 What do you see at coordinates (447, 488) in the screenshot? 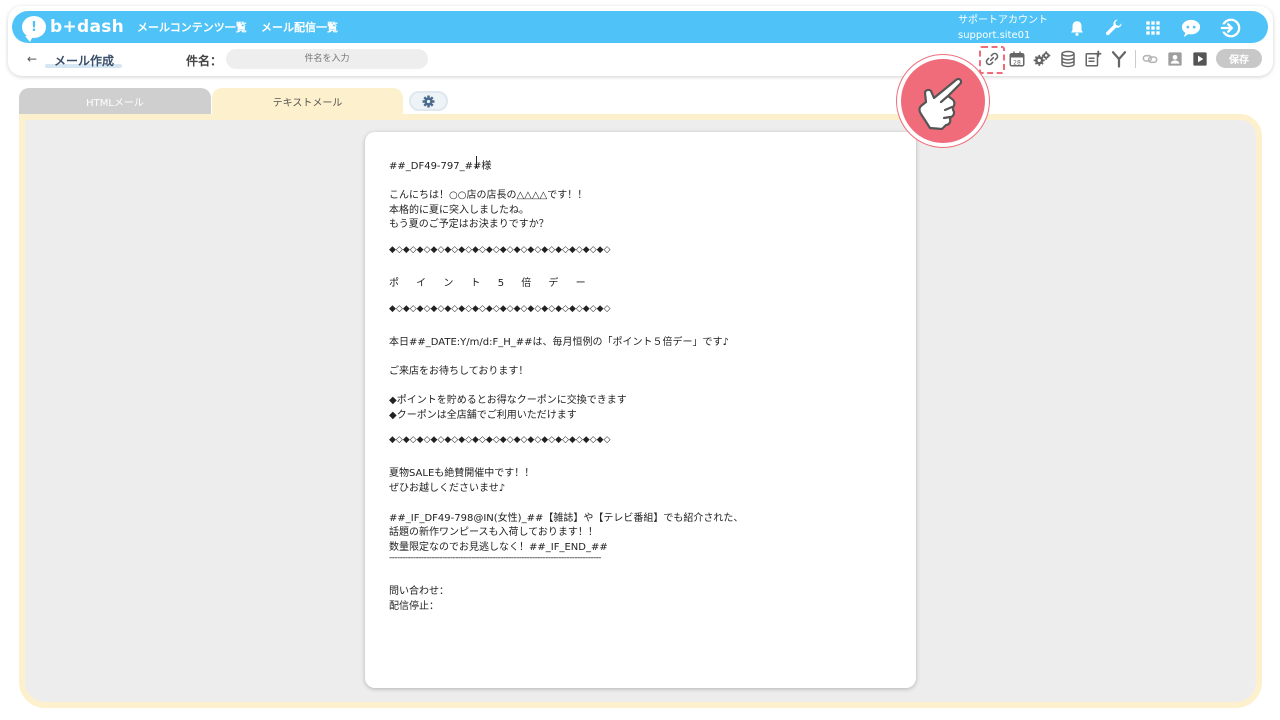
I see `mail-line: ぜひお越しくださいませ♪` at bounding box center [447, 488].